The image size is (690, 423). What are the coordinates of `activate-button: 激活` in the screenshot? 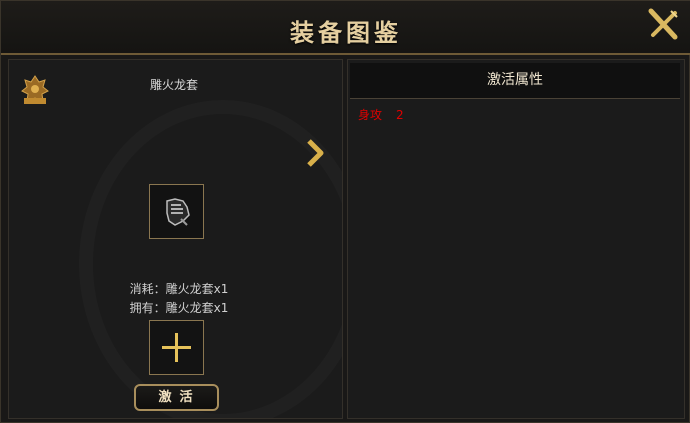 It's located at (176, 397).